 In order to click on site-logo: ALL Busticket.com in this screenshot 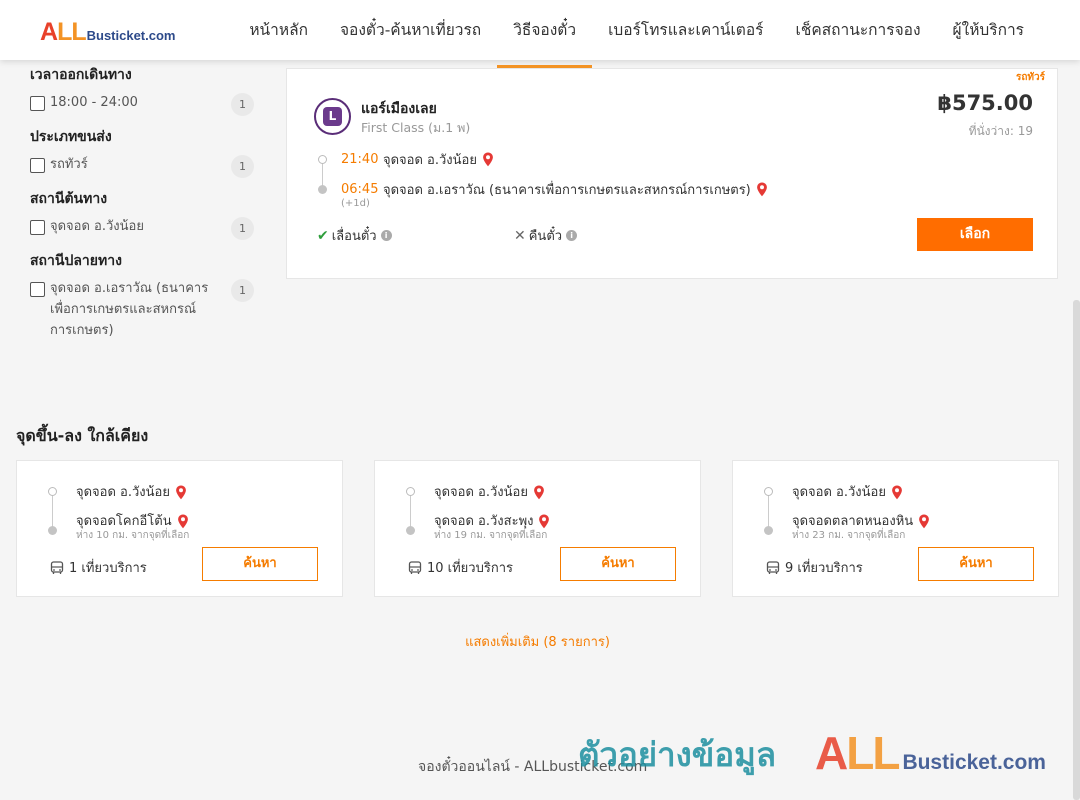, I will do `click(107, 32)`.